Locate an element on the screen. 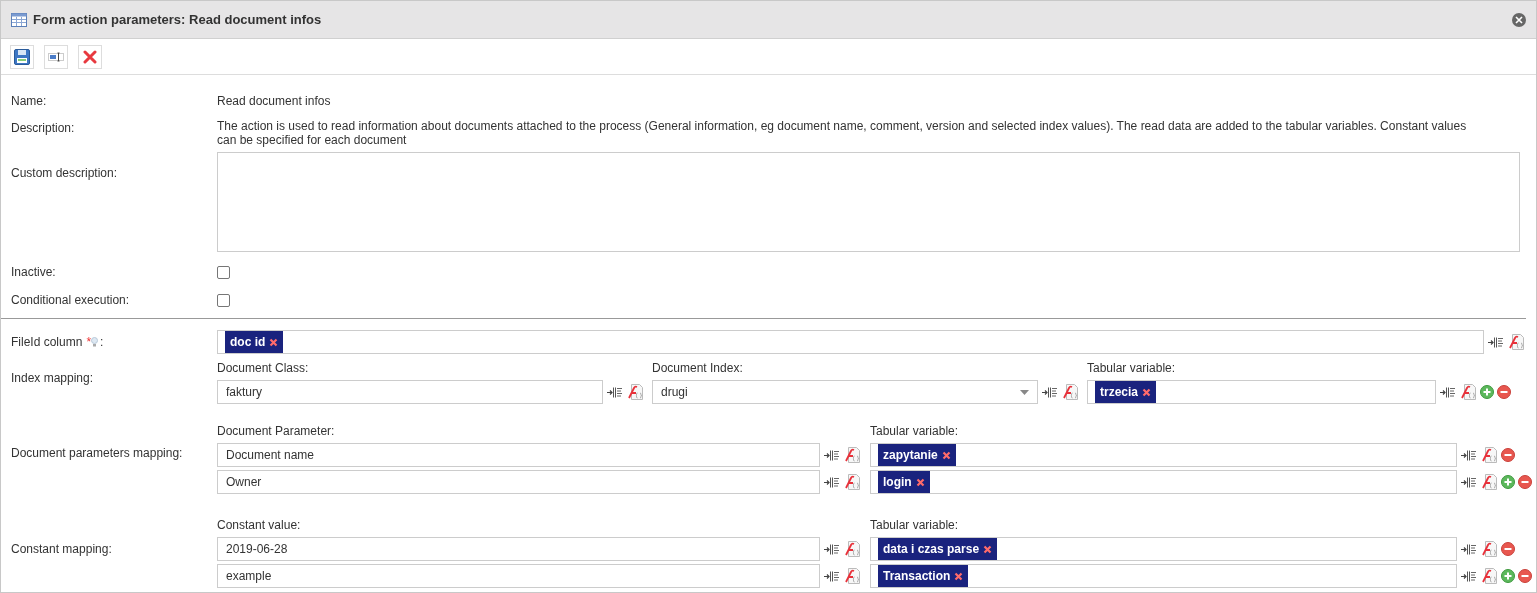 This screenshot has height=593, width=1537. field-label: Index mapping: is located at coordinates (52, 378).